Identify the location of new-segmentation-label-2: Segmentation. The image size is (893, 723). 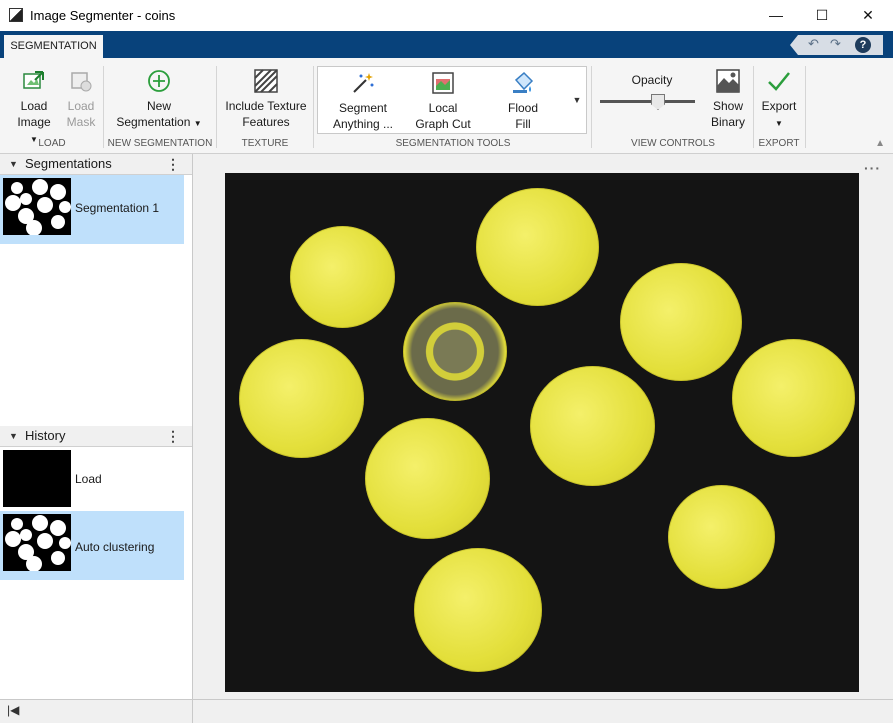
(153, 122).